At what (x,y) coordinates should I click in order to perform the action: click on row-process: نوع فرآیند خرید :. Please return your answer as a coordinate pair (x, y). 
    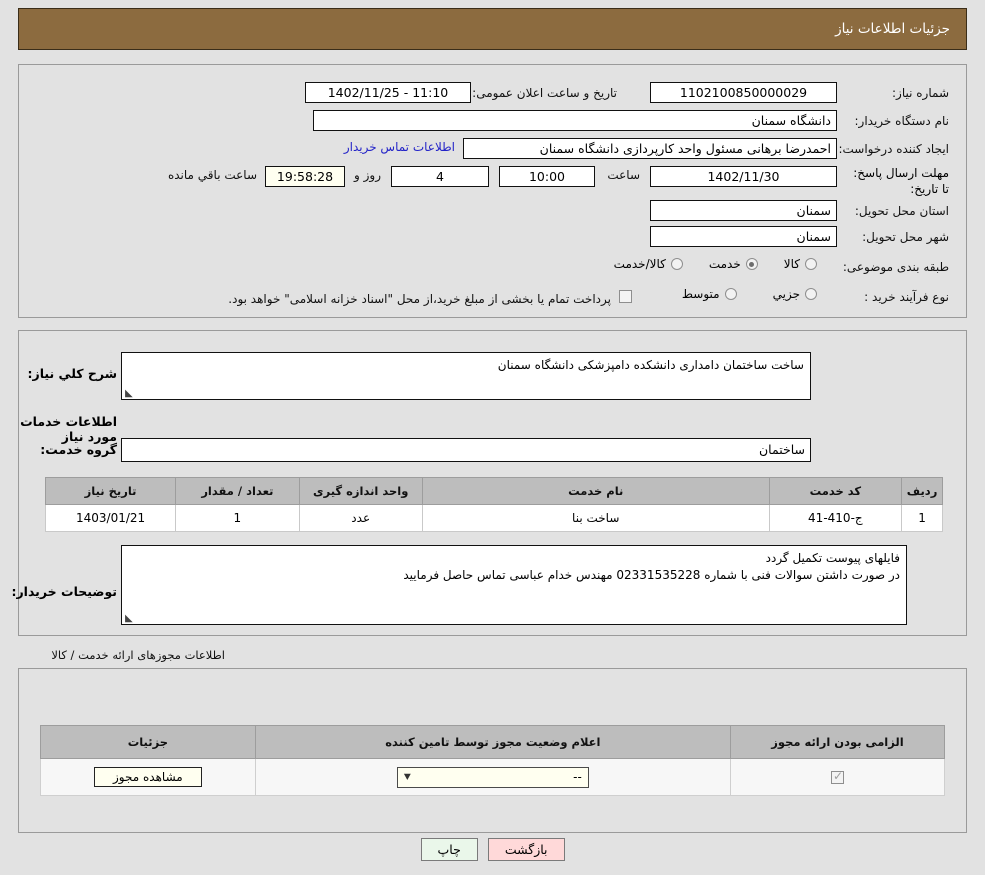
    Looking at the image, I should click on (906, 297).